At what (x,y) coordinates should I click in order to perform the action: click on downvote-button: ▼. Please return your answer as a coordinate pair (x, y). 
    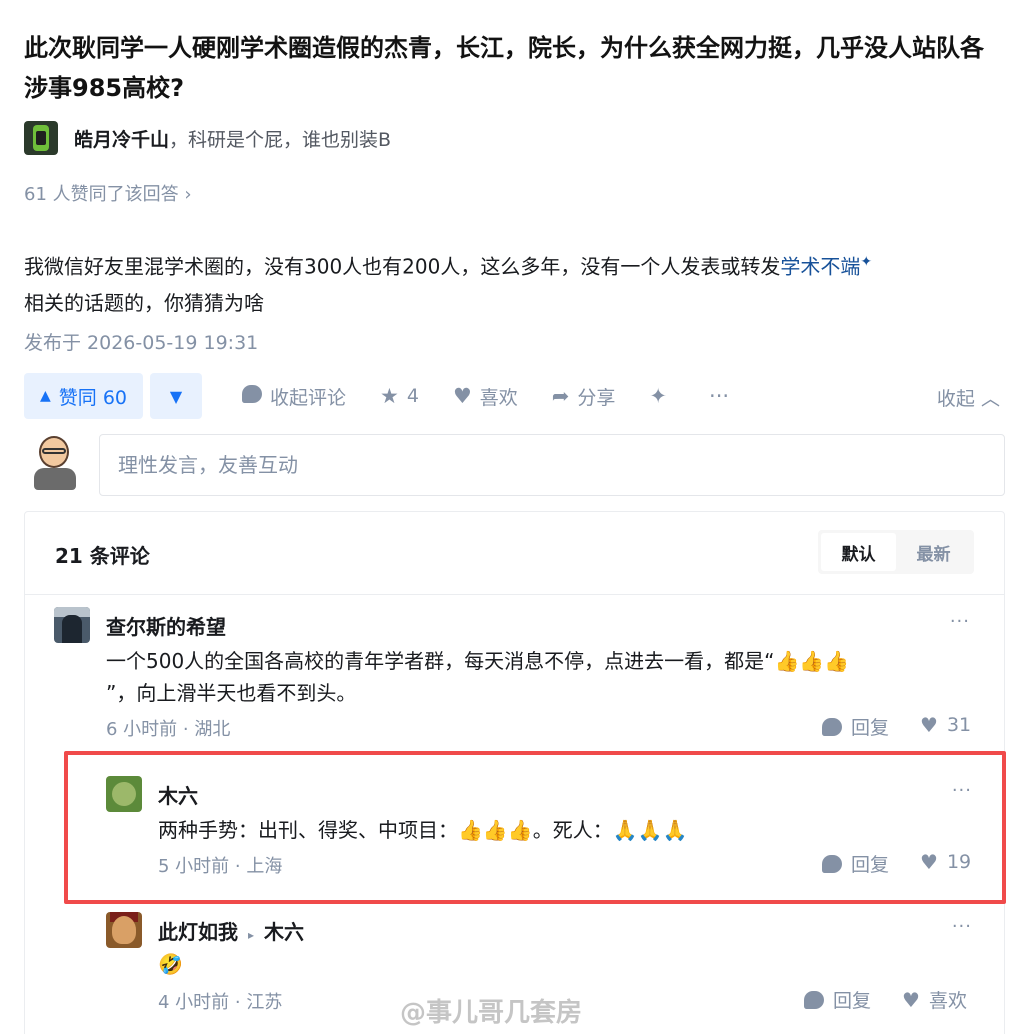
    Looking at the image, I should click on (176, 396).